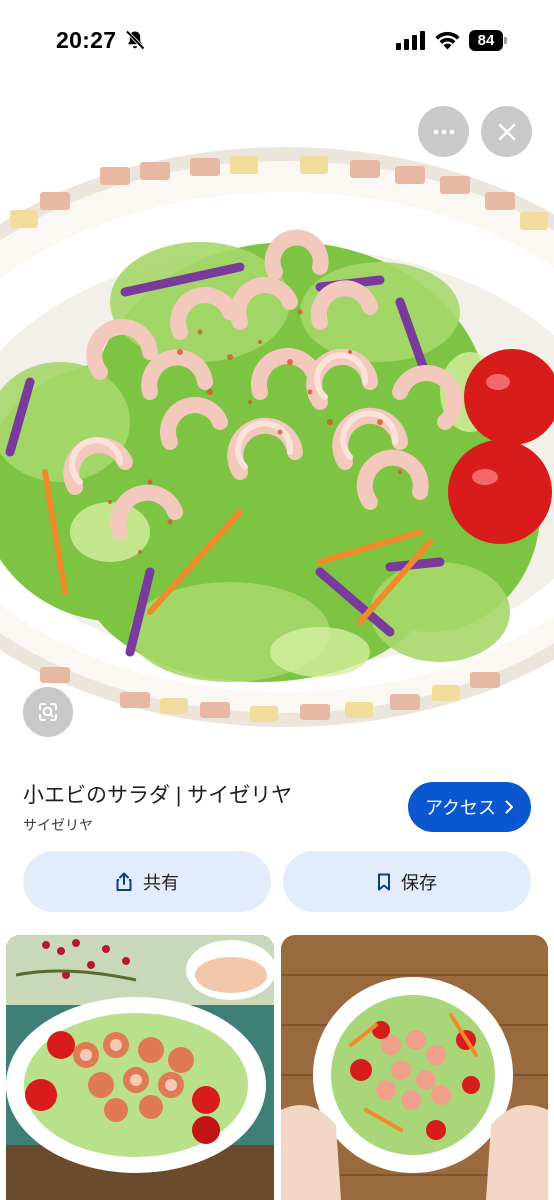 This screenshot has width=554, height=1200. I want to click on lens-icon, so click(48, 712).